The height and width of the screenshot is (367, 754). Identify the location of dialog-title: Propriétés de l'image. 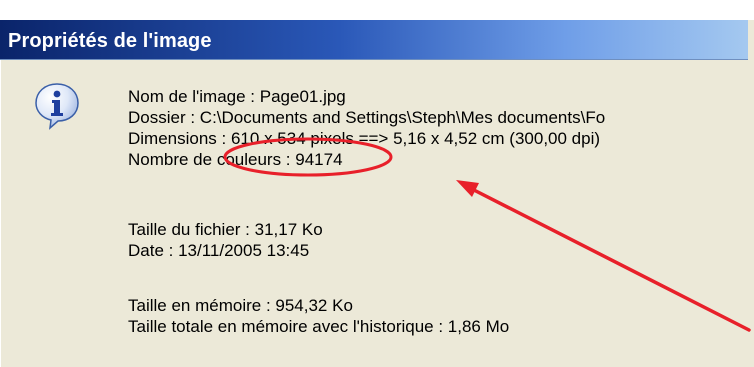
(110, 41).